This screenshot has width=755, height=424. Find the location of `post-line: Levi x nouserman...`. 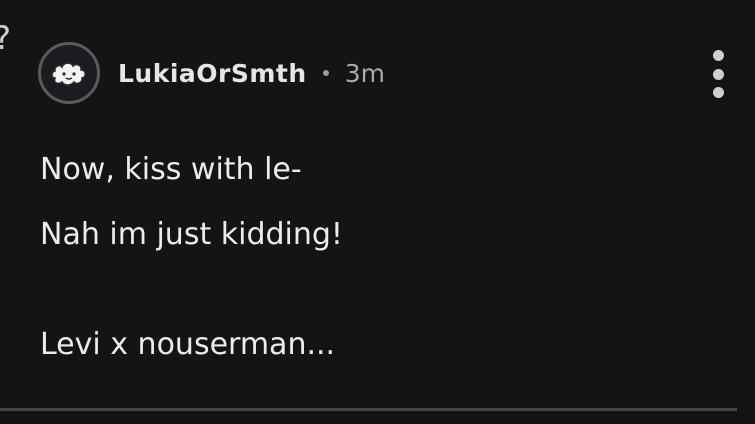

post-line: Levi x nouserman... is located at coordinates (188, 344).